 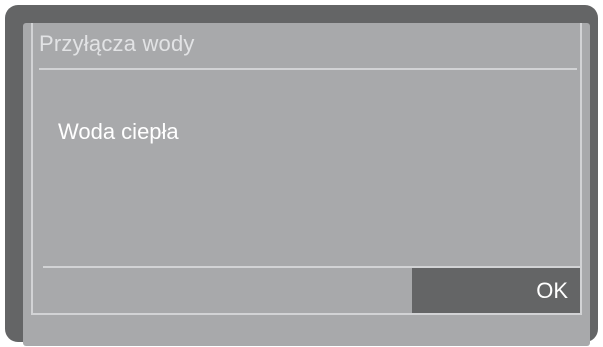 I want to click on title-divider, so click(x=308, y=69).